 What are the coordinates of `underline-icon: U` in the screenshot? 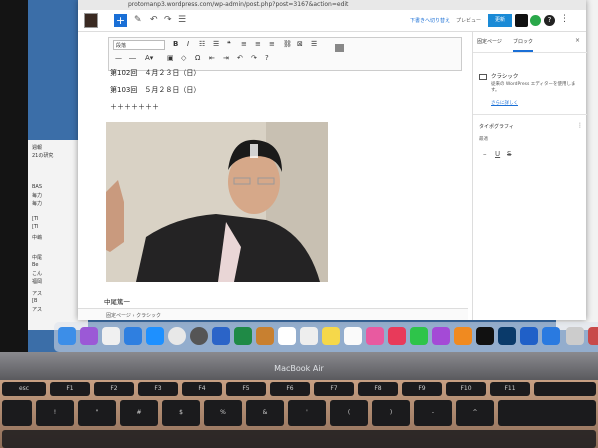 It's located at (497, 154).